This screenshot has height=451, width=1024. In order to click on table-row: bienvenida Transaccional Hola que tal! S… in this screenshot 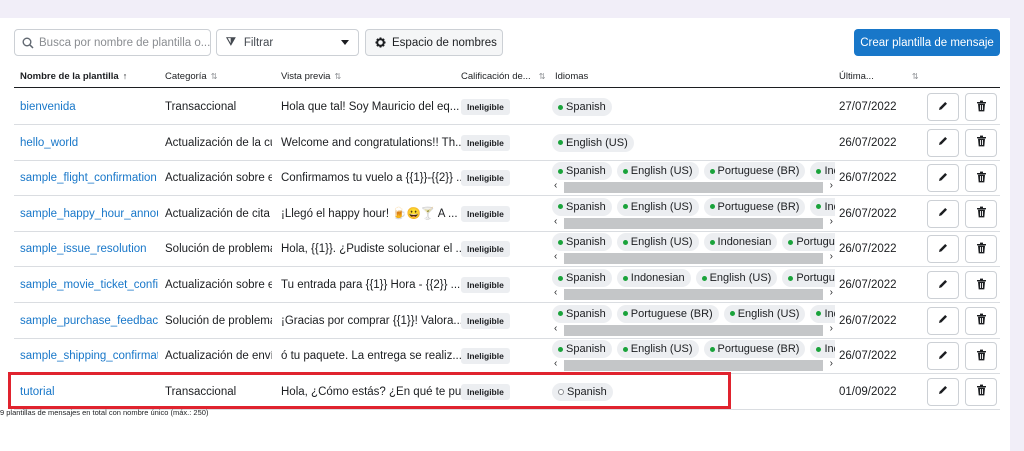, I will do `click(507, 107)`.